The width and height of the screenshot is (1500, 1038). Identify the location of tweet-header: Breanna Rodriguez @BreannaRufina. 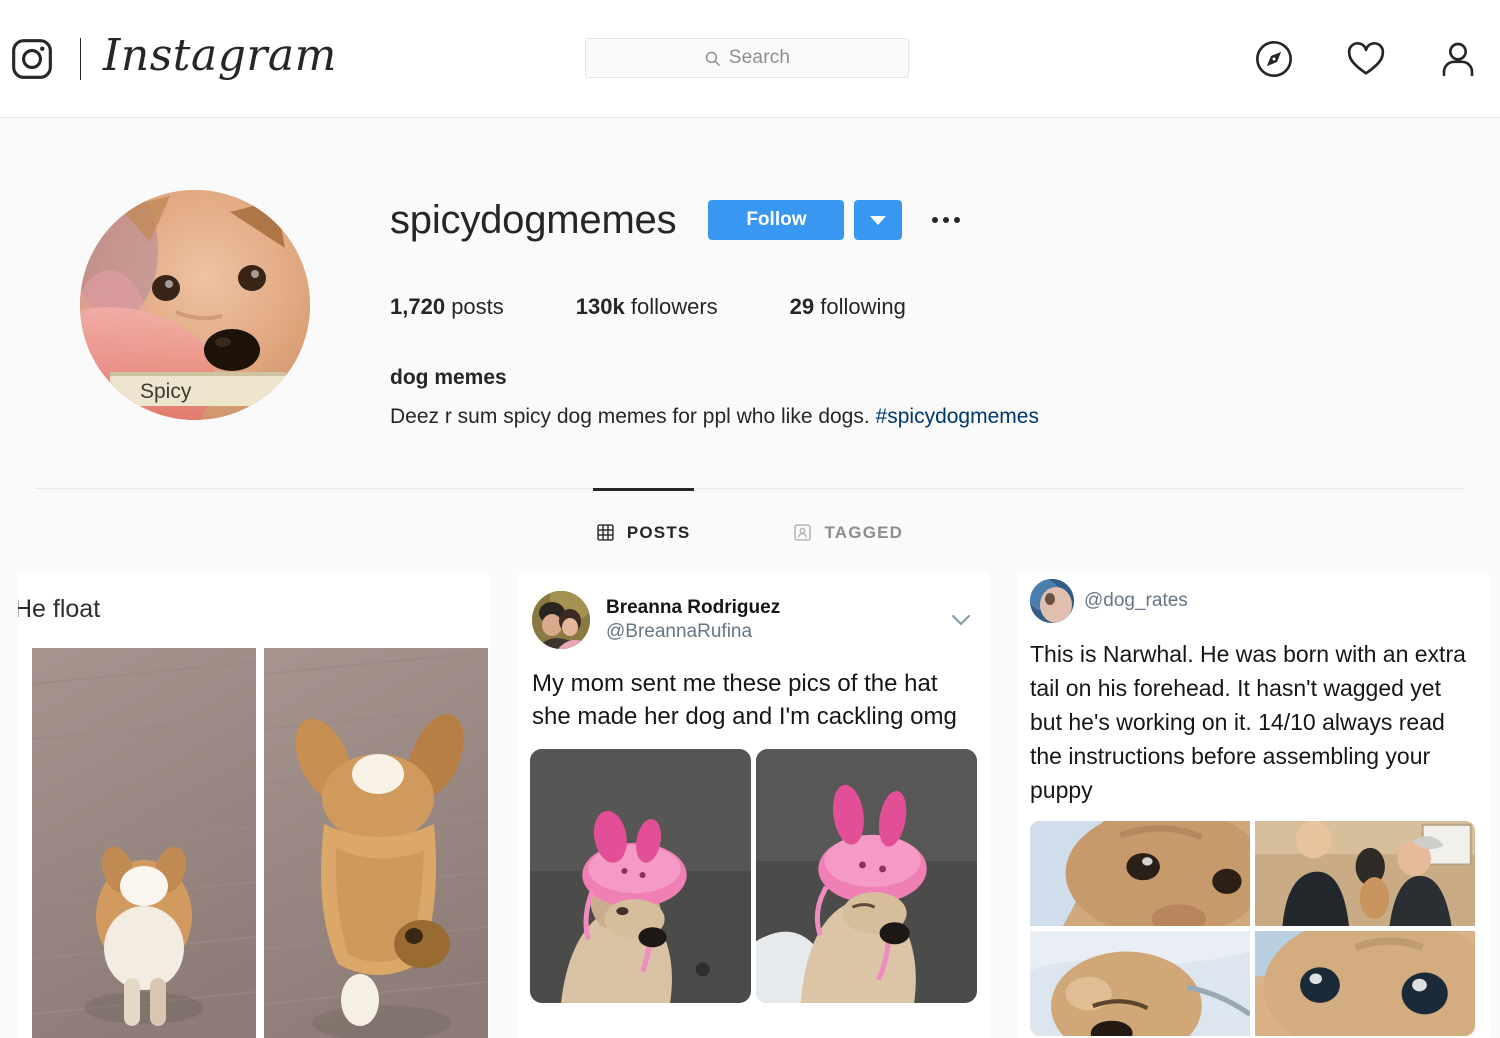
(753, 611).